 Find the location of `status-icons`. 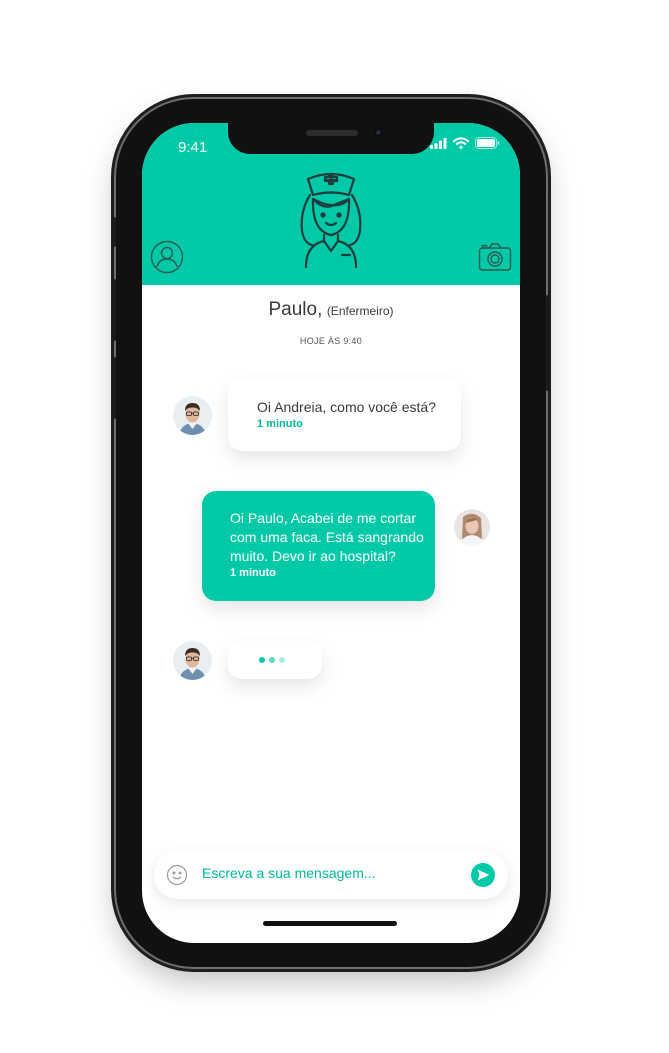

status-icons is located at coordinates (465, 143).